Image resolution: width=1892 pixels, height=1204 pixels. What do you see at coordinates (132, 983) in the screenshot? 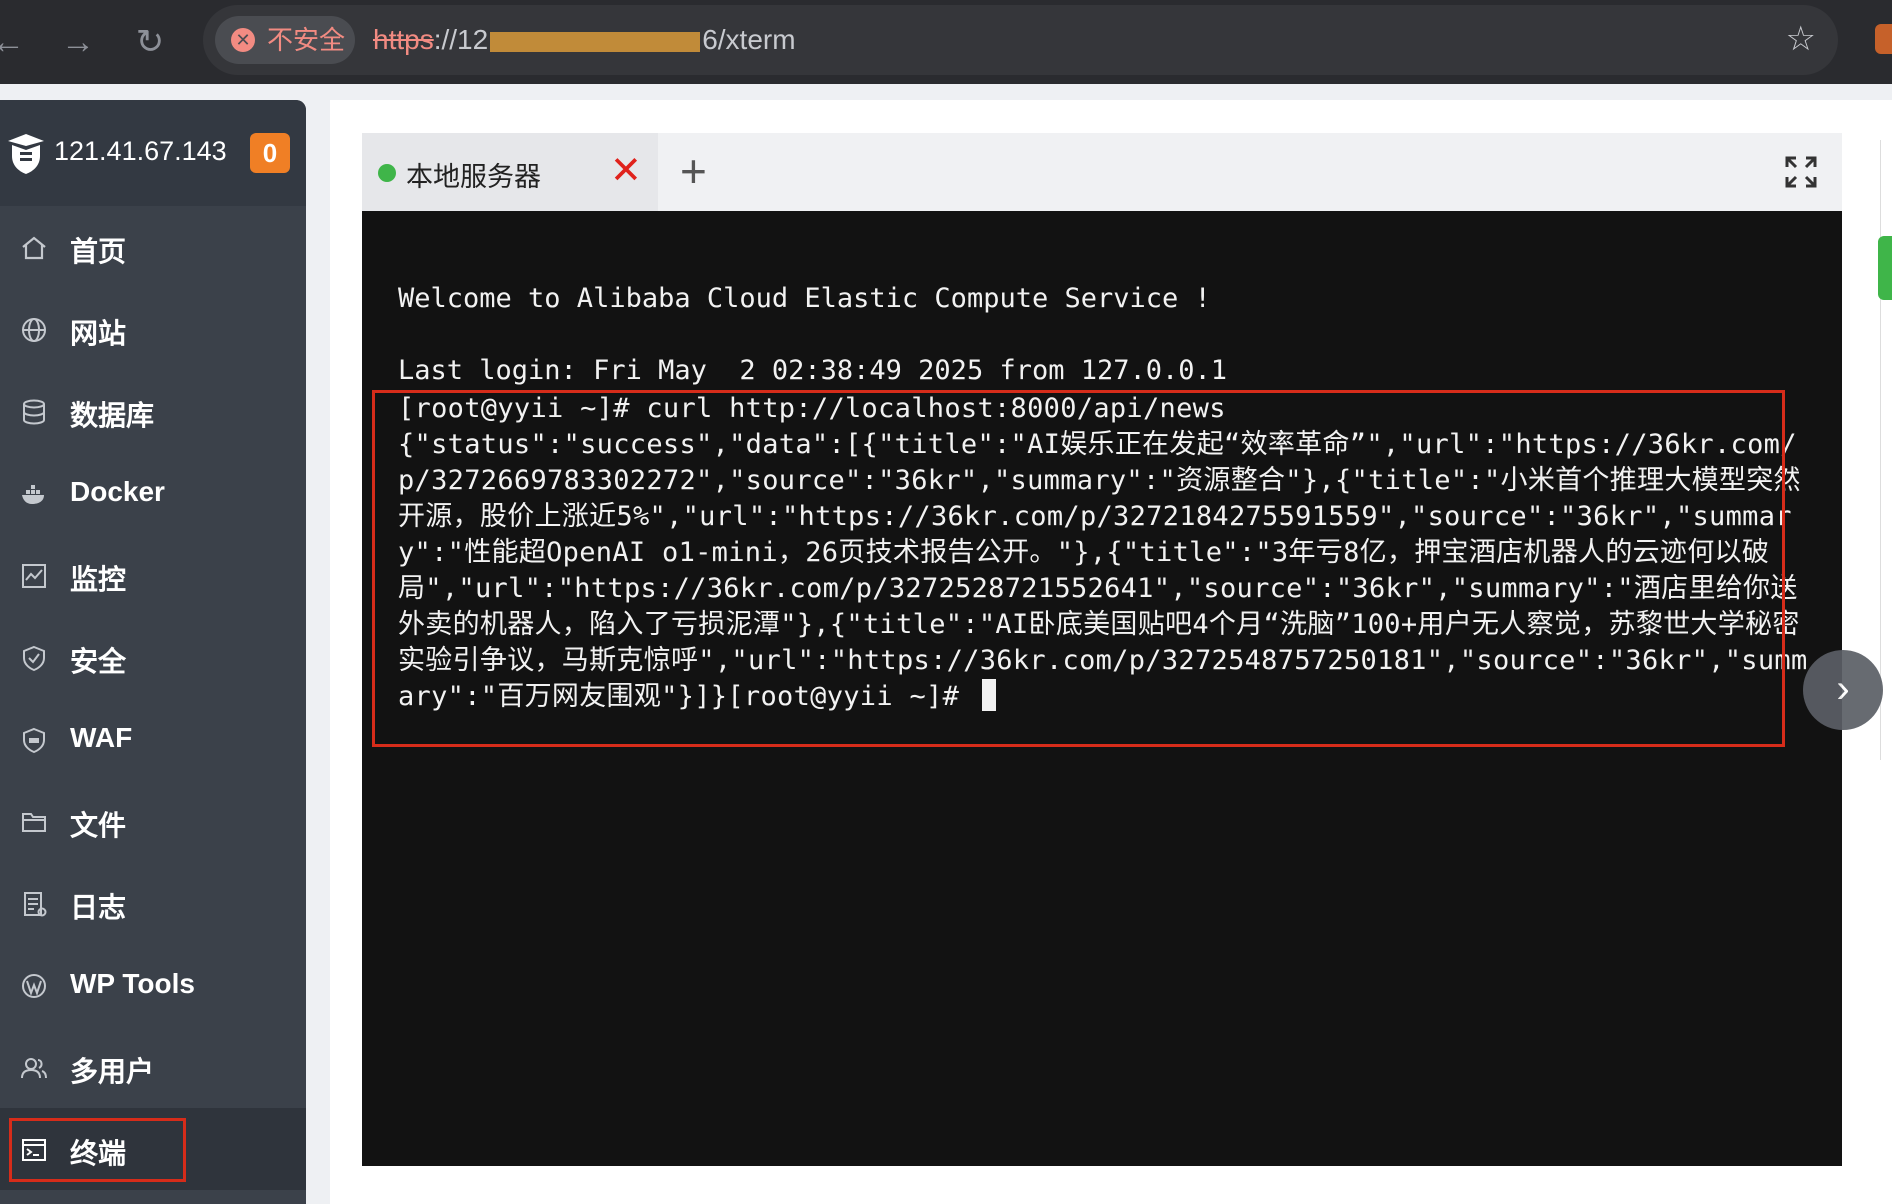
I see `sidebar-item-label: WP Tools` at bounding box center [132, 983].